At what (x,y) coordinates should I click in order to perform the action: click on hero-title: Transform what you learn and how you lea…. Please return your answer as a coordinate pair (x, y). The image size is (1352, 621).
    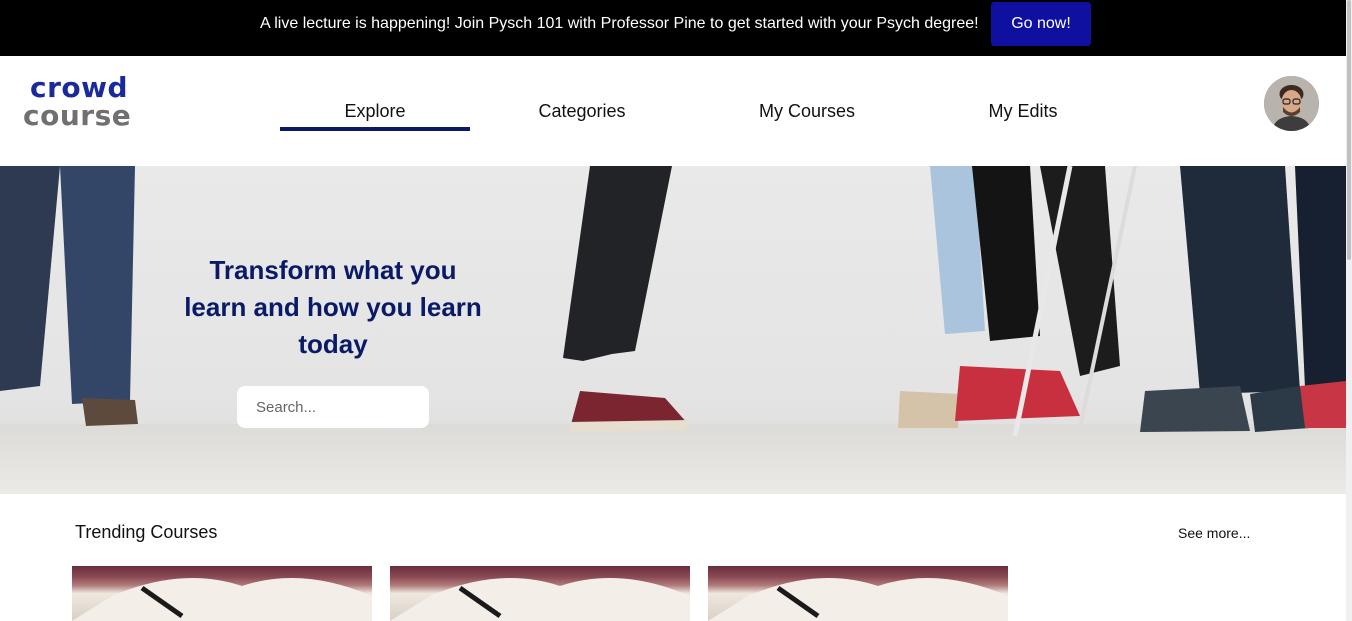
    Looking at the image, I should click on (333, 307).